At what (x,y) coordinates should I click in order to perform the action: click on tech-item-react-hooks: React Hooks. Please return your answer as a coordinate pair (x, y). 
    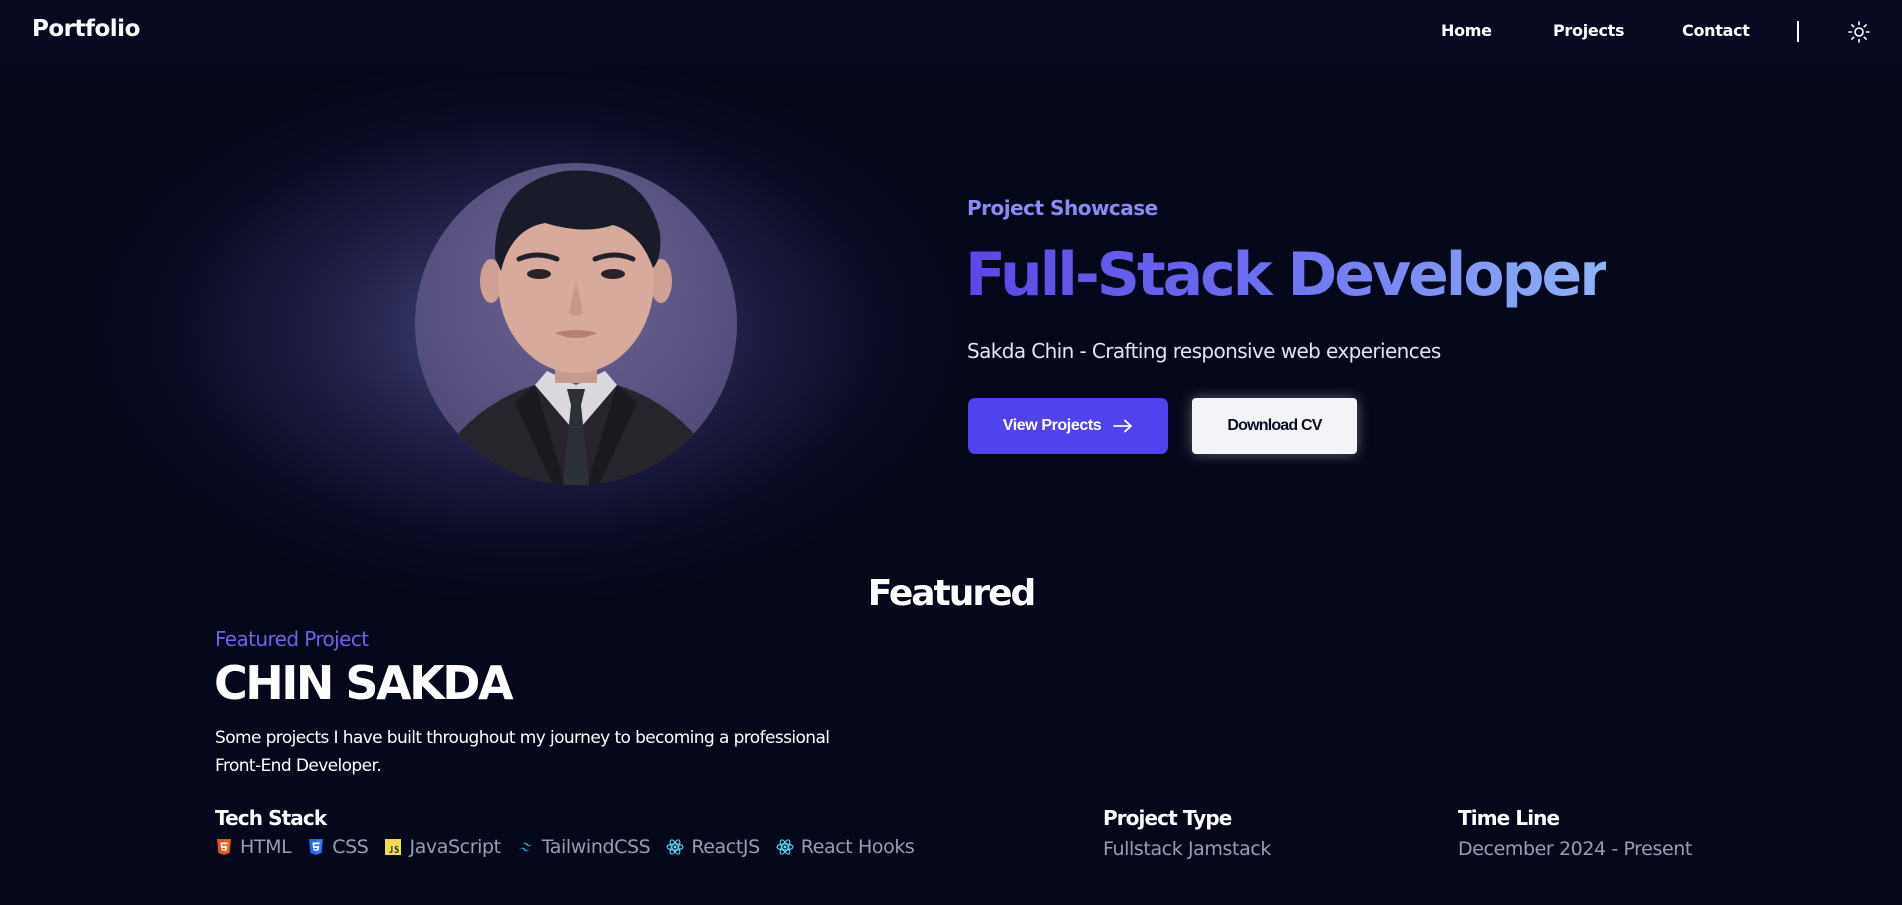
    Looking at the image, I should click on (845, 847).